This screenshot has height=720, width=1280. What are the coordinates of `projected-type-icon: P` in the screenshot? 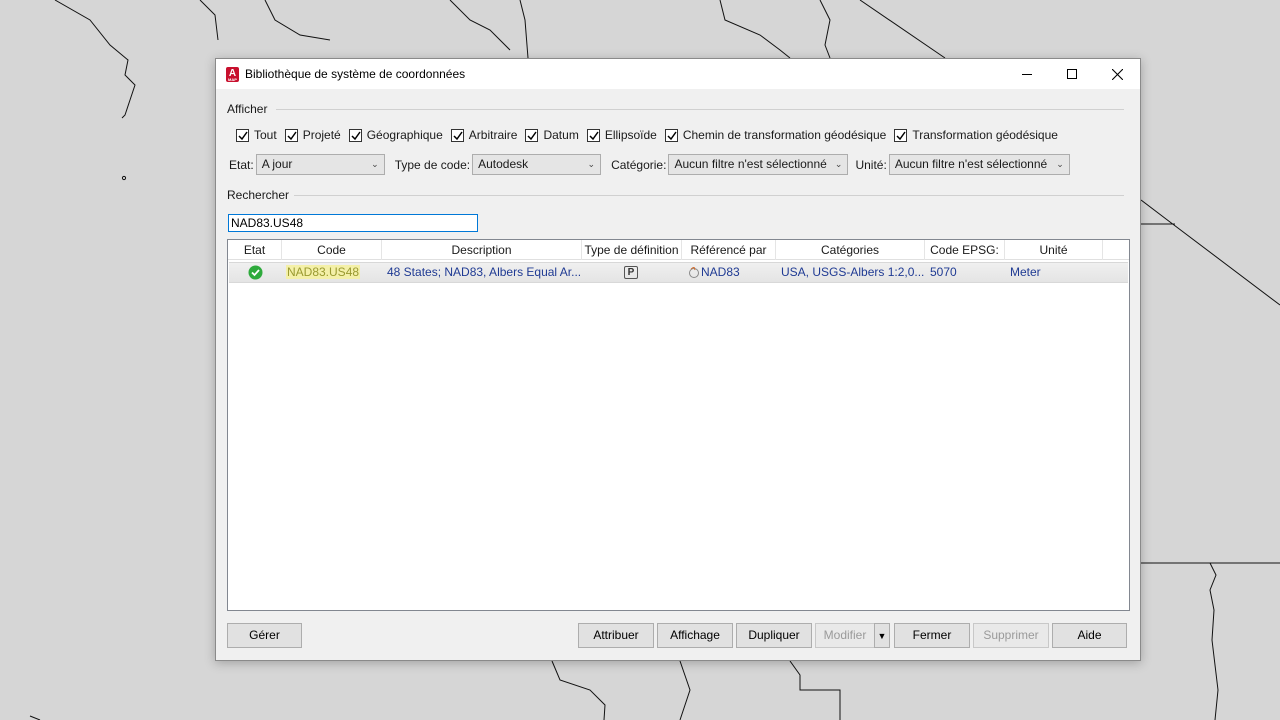 It's located at (631, 273).